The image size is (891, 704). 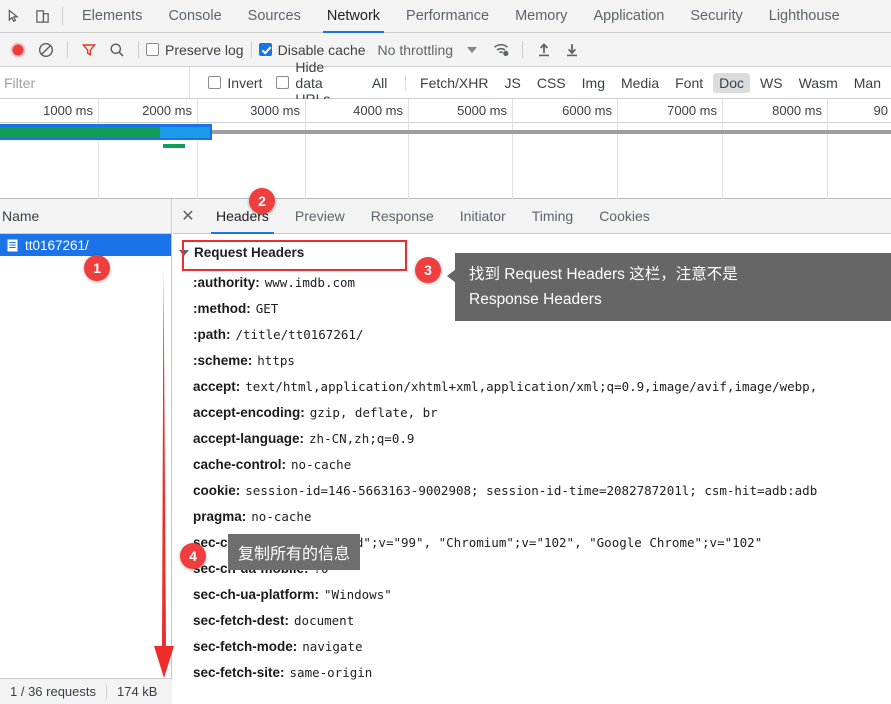 What do you see at coordinates (249, 252) in the screenshot?
I see `section-title-label: Request Headers` at bounding box center [249, 252].